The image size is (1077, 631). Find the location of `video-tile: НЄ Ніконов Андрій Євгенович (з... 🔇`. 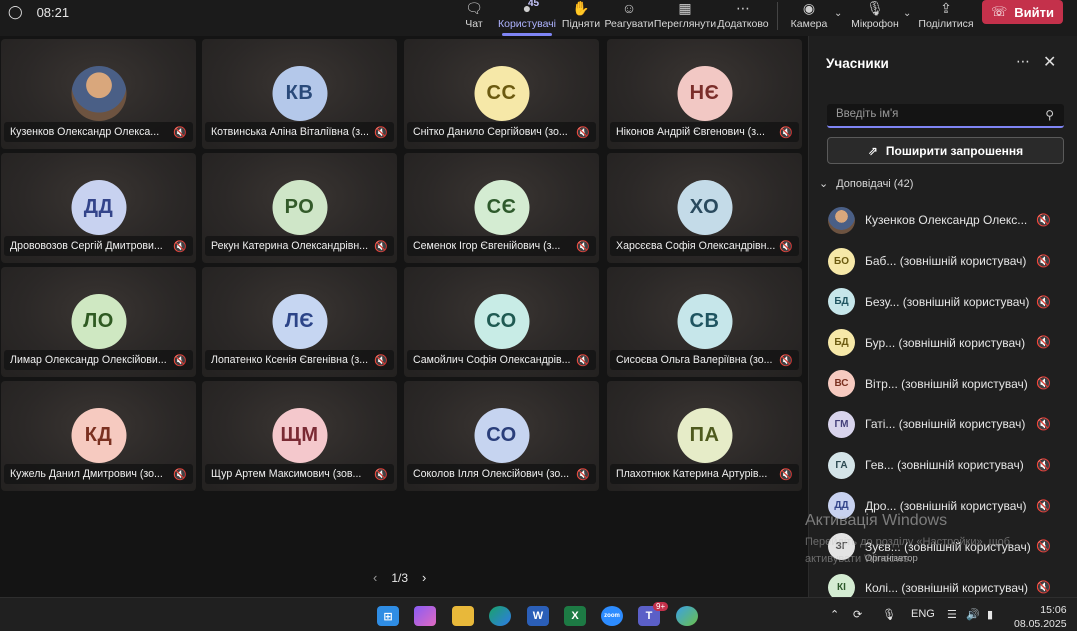

video-tile: НЄ Ніконов Андрій Євгенович (з... 🔇 is located at coordinates (704, 94).